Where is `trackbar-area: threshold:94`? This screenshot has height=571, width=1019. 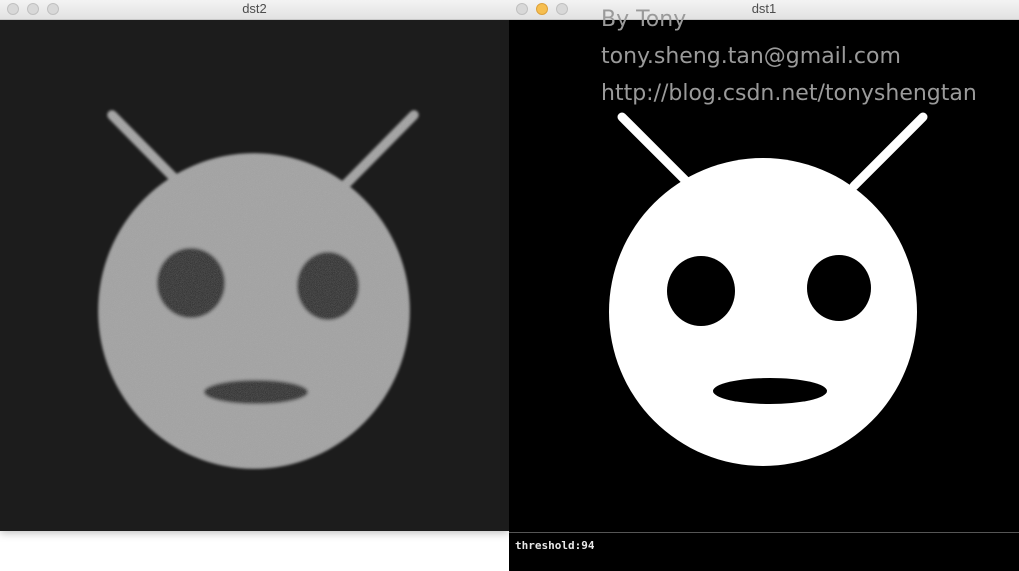
trackbar-area: threshold:94 is located at coordinates (764, 551).